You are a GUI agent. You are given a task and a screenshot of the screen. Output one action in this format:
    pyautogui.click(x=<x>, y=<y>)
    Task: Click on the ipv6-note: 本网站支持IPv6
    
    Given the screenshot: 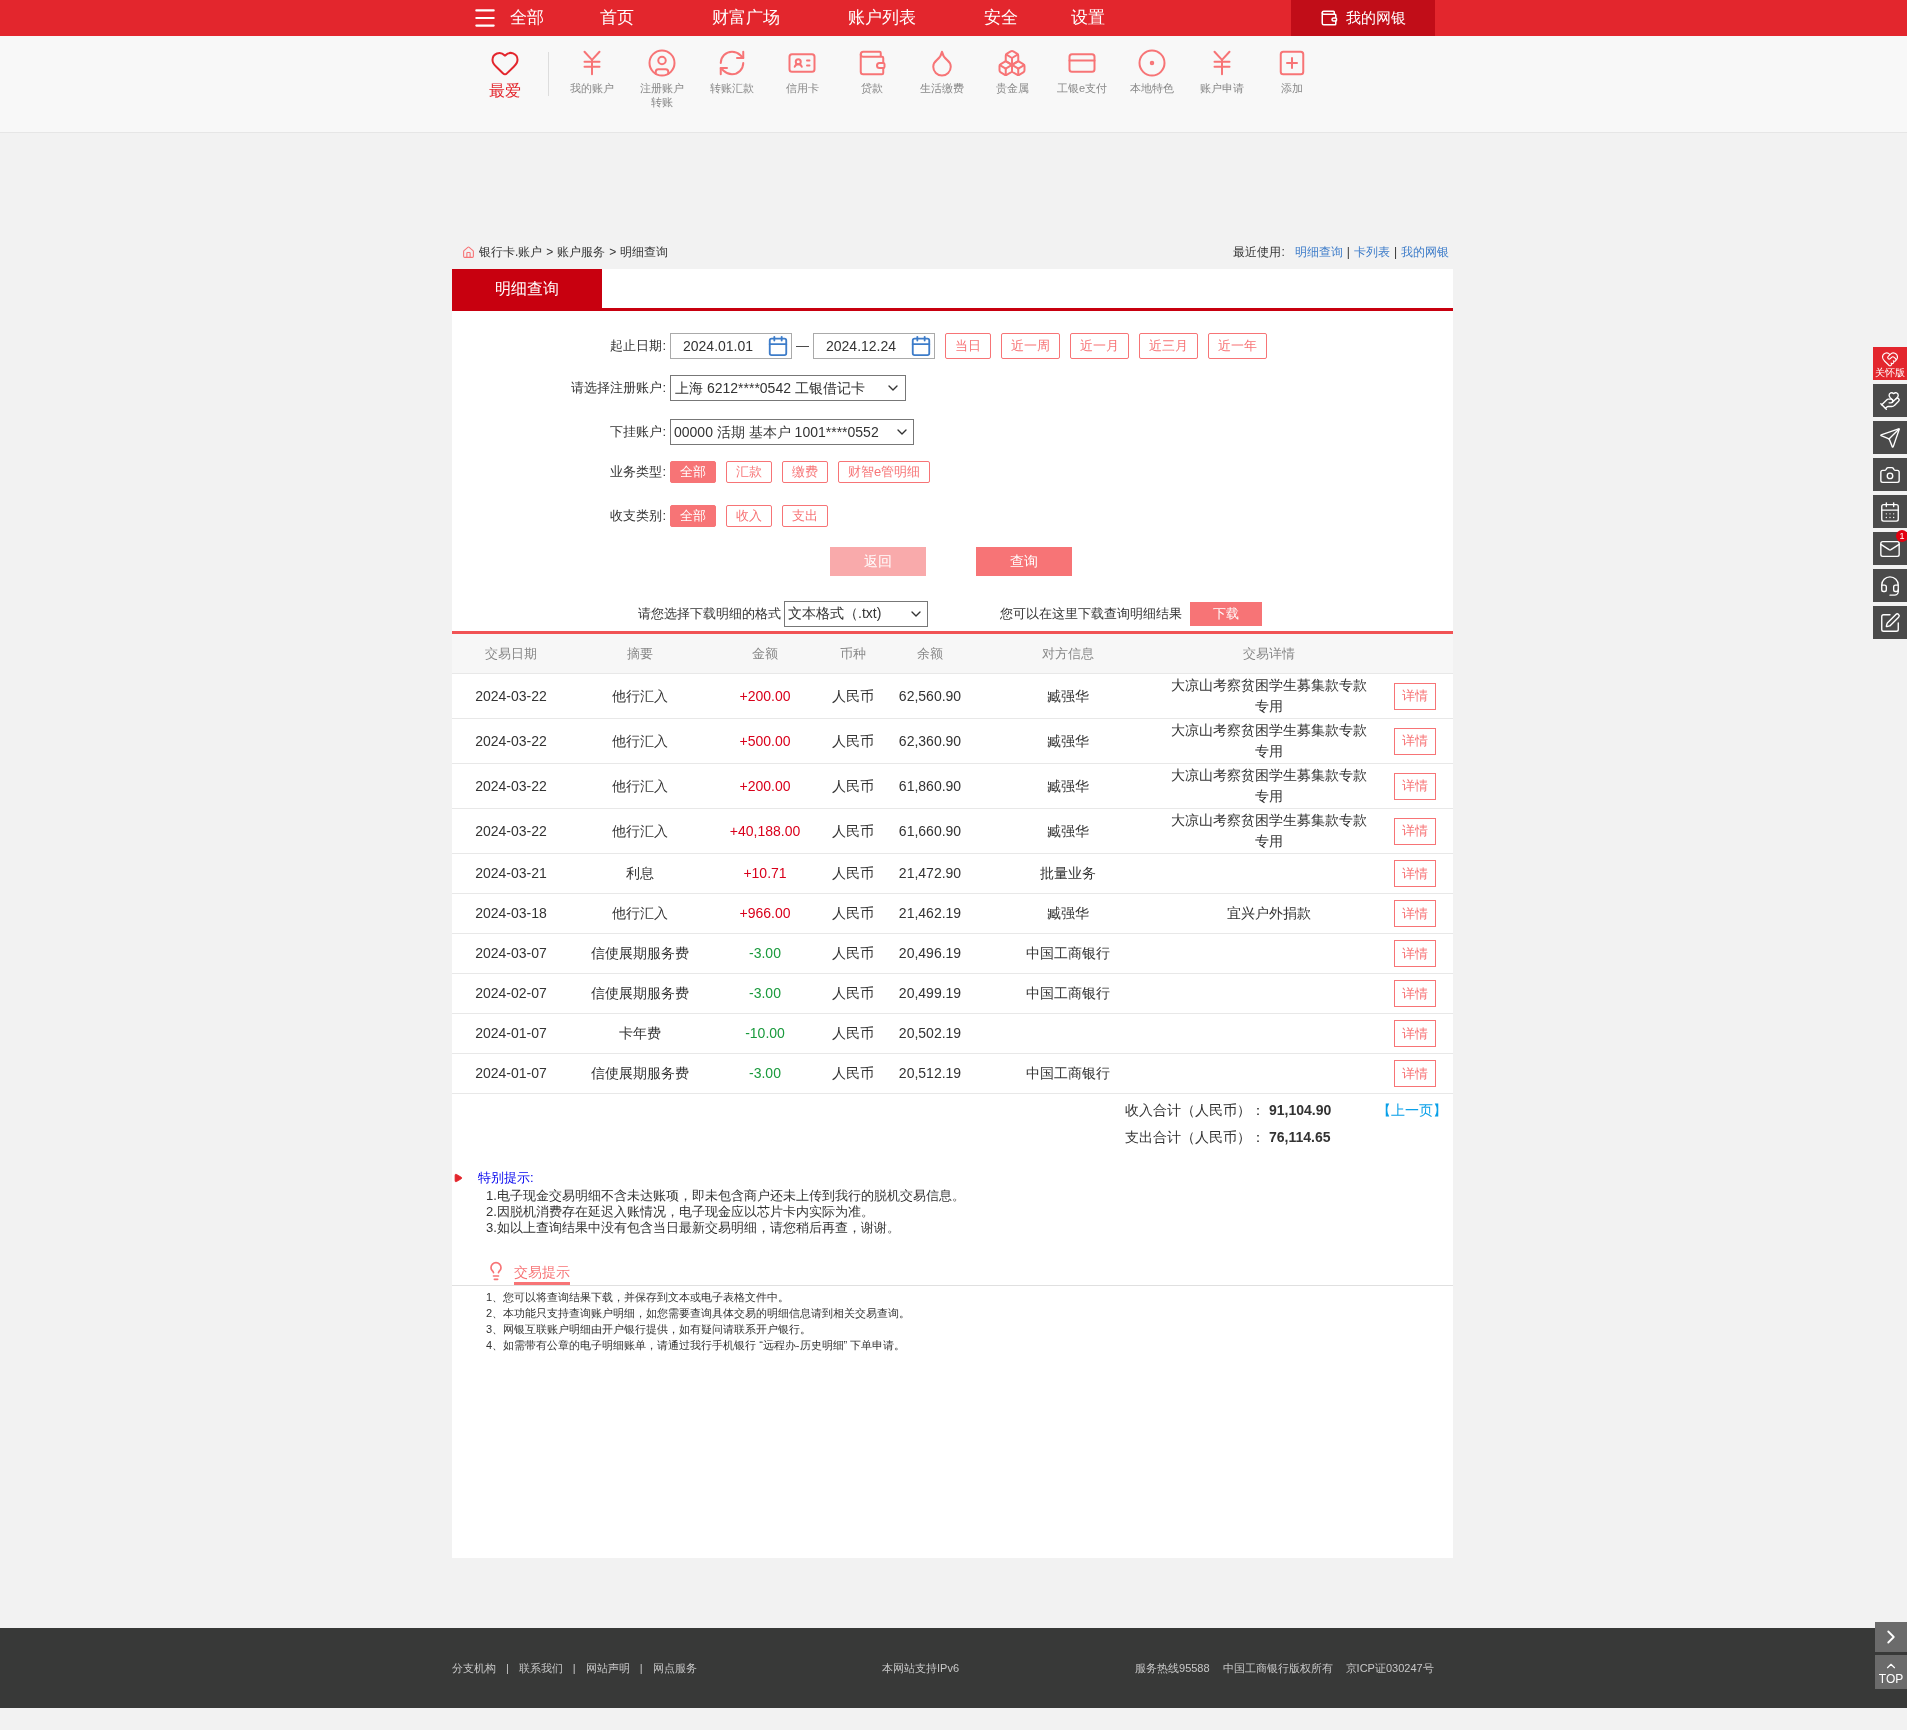 What is the action you would take?
    pyautogui.click(x=920, y=1668)
    